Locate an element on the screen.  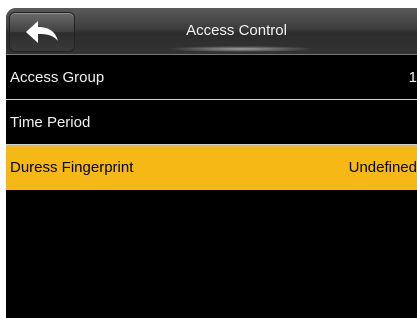
back-button is located at coordinates (42, 32).